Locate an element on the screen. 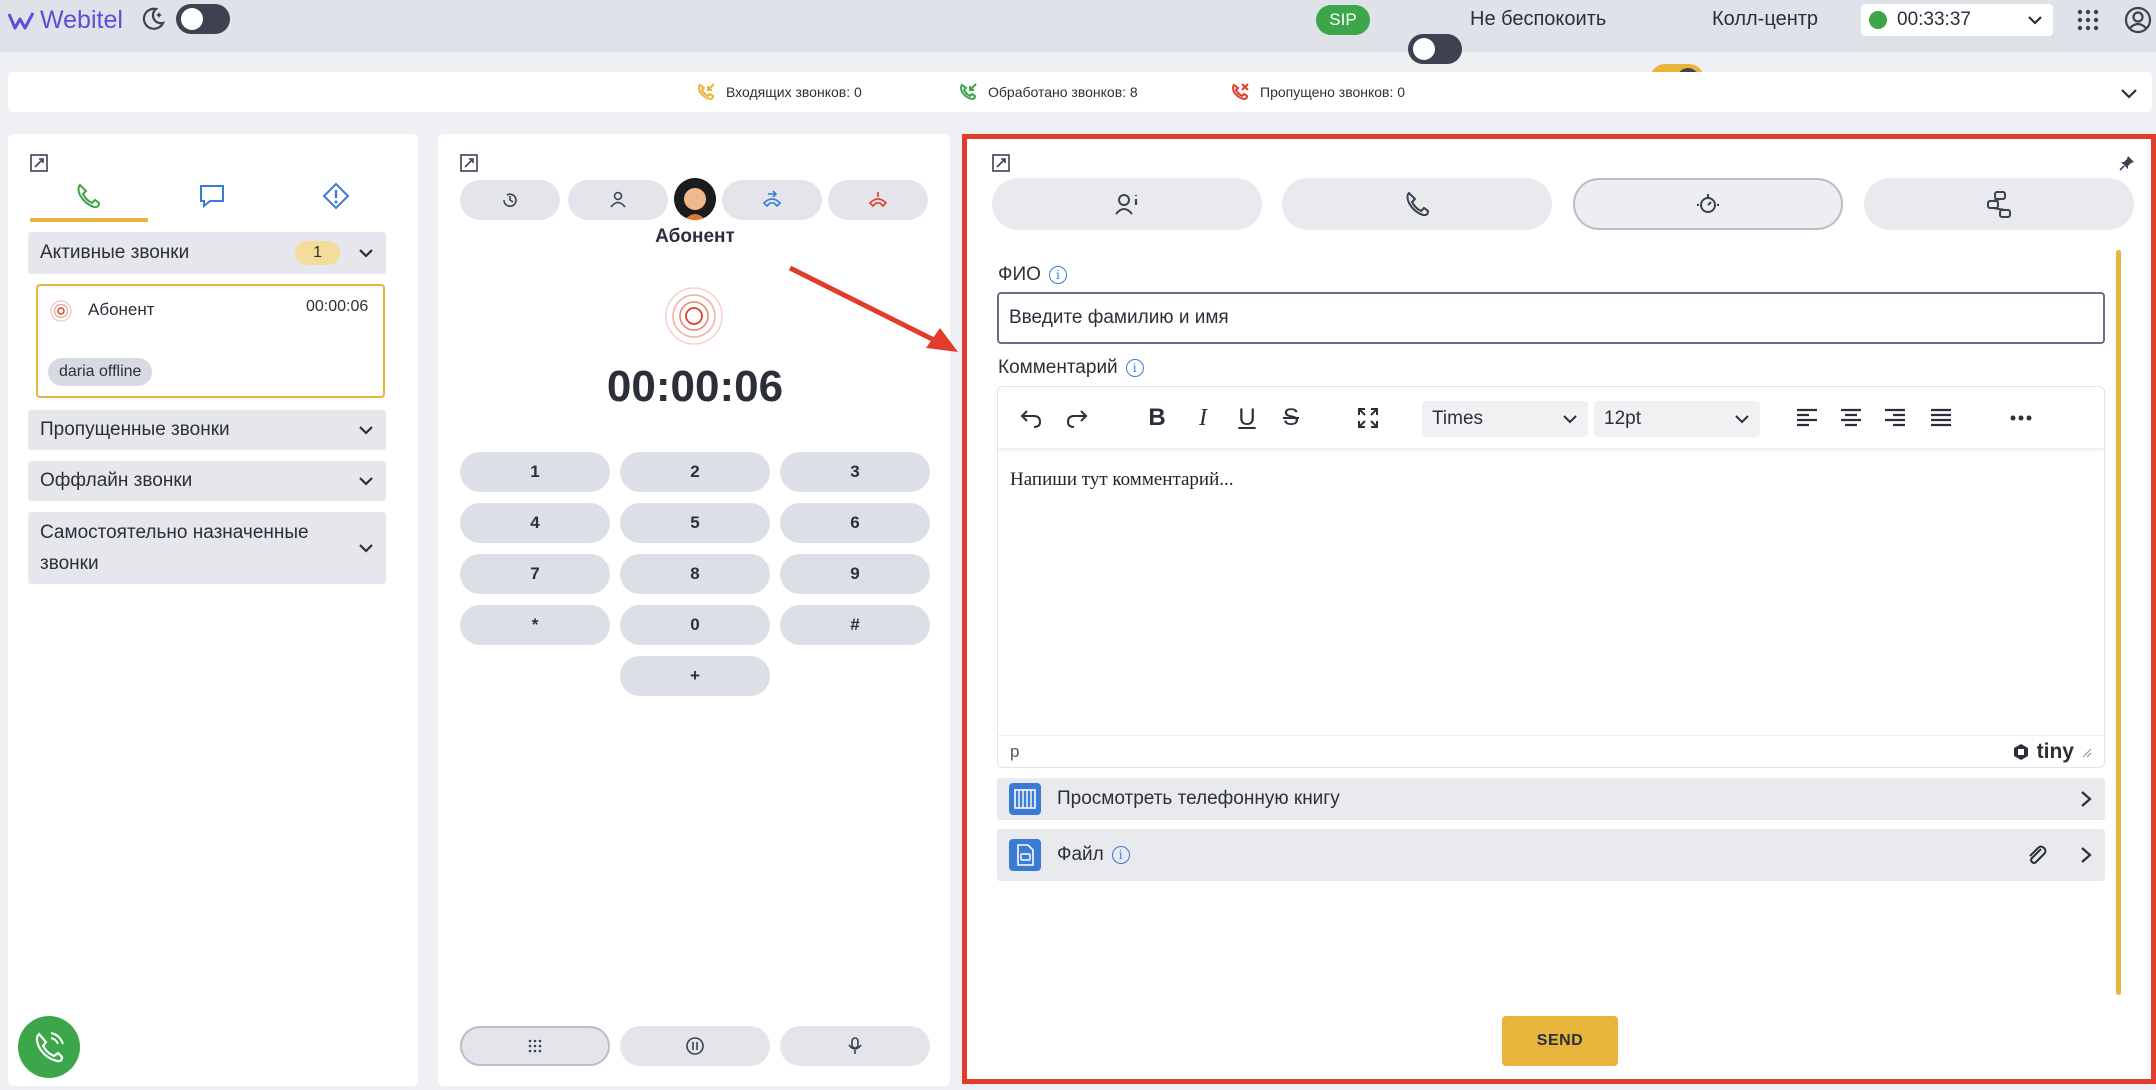 The height and width of the screenshot is (1090, 2156). self-assigned-title-line-2: звонки is located at coordinates (69, 563).